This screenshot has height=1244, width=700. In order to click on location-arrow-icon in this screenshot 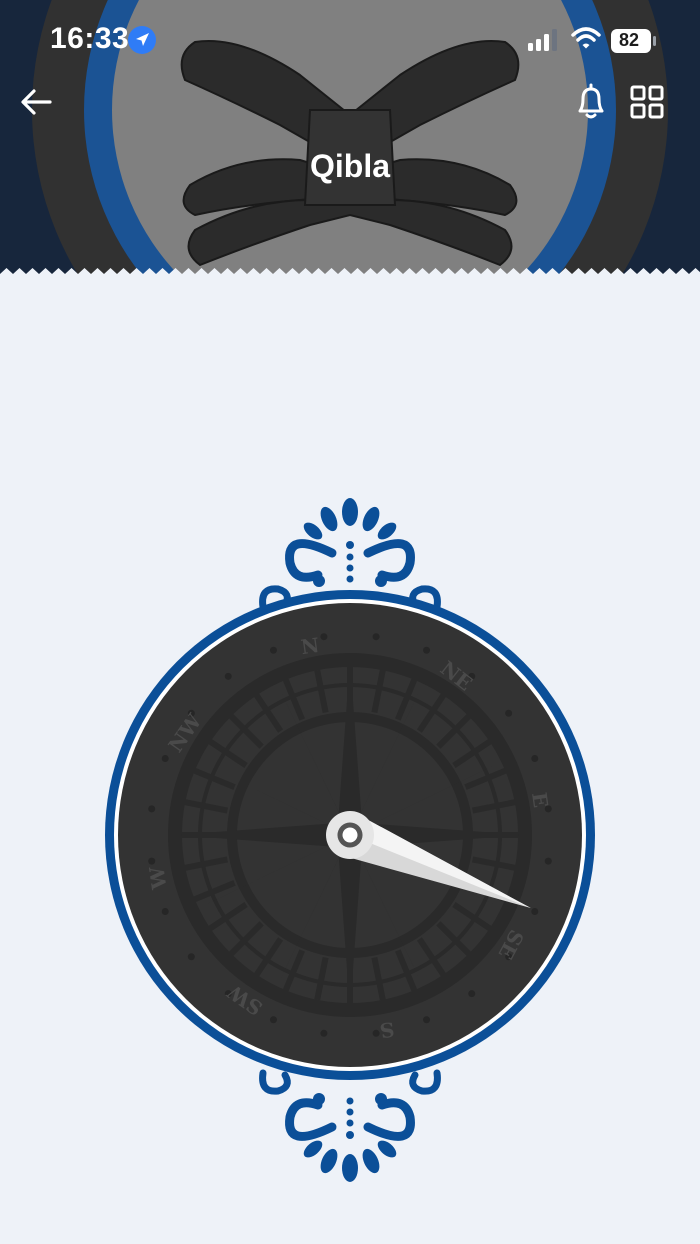, I will do `click(142, 40)`.